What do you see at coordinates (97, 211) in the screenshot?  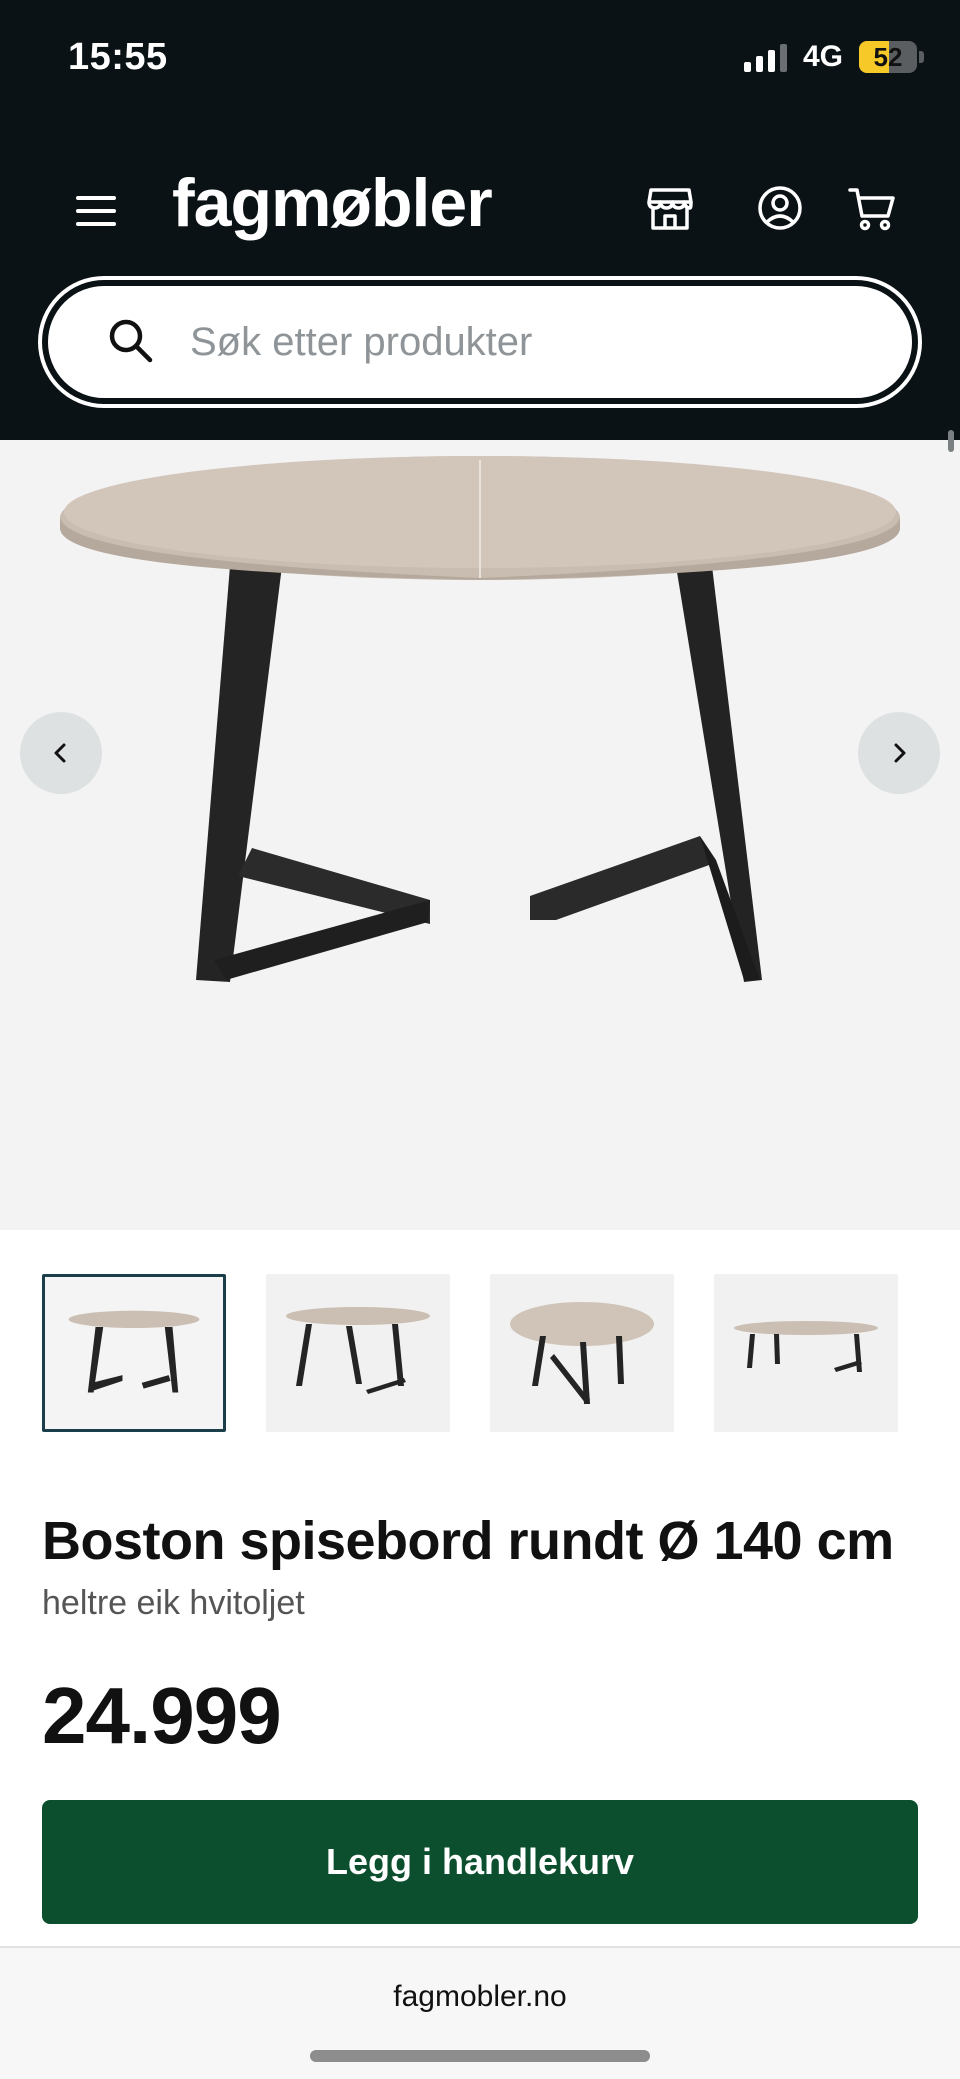 I see `menu-icon` at bounding box center [97, 211].